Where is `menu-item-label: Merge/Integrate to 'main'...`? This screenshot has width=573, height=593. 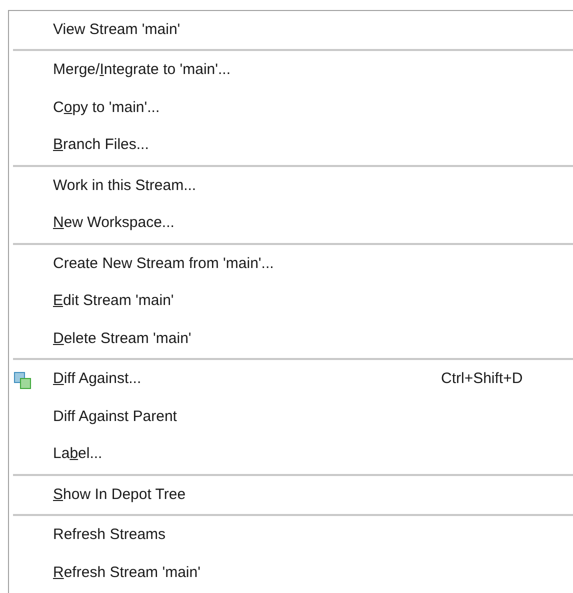
menu-item-label: Merge/Integrate to 'main'... is located at coordinates (141, 70).